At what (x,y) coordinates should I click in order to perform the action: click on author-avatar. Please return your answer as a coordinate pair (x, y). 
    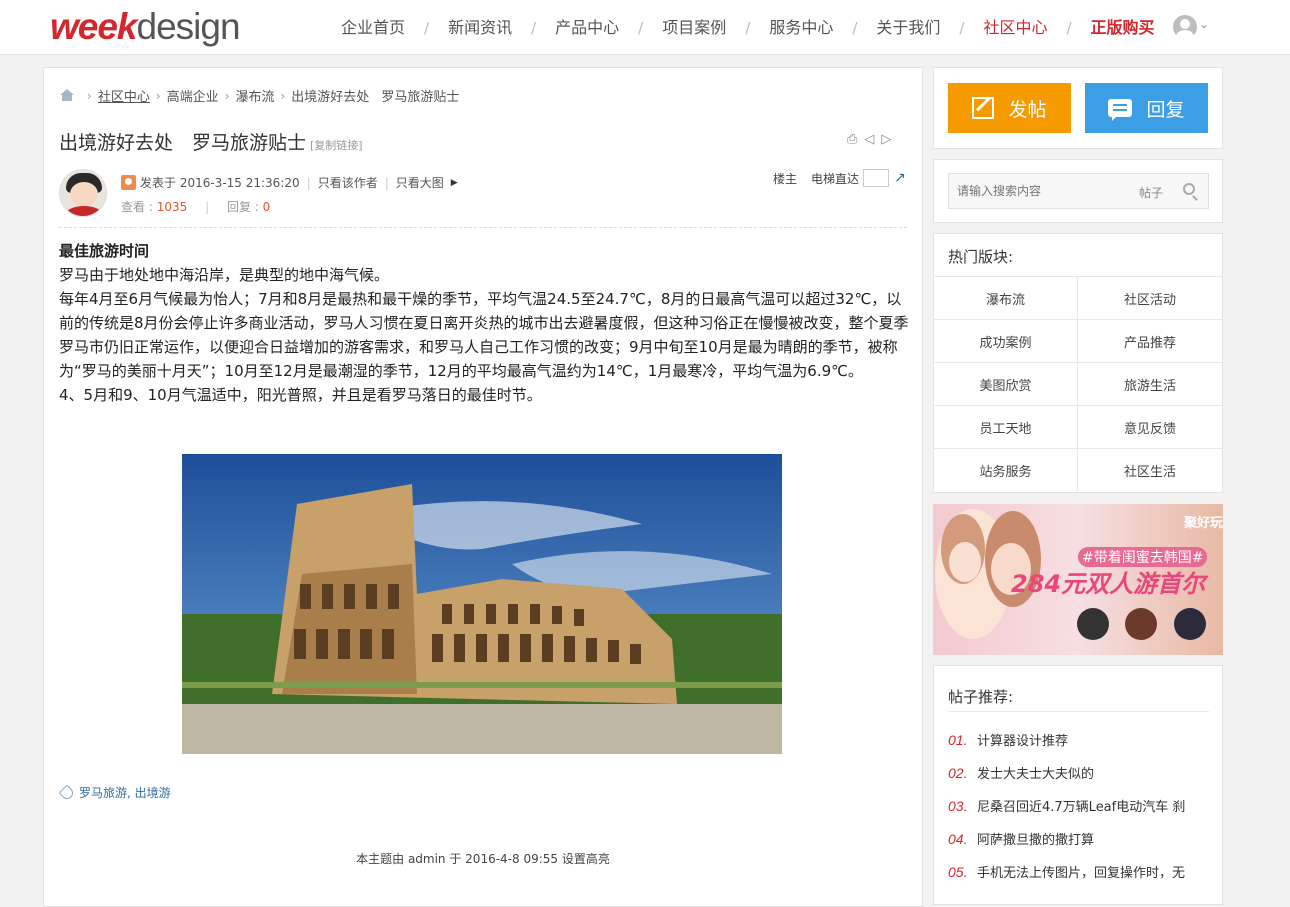
    Looking at the image, I should click on (83, 193).